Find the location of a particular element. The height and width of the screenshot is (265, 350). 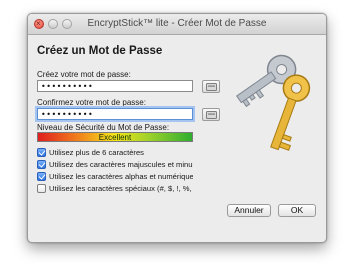

cancel-button: Annuler is located at coordinates (249, 210).